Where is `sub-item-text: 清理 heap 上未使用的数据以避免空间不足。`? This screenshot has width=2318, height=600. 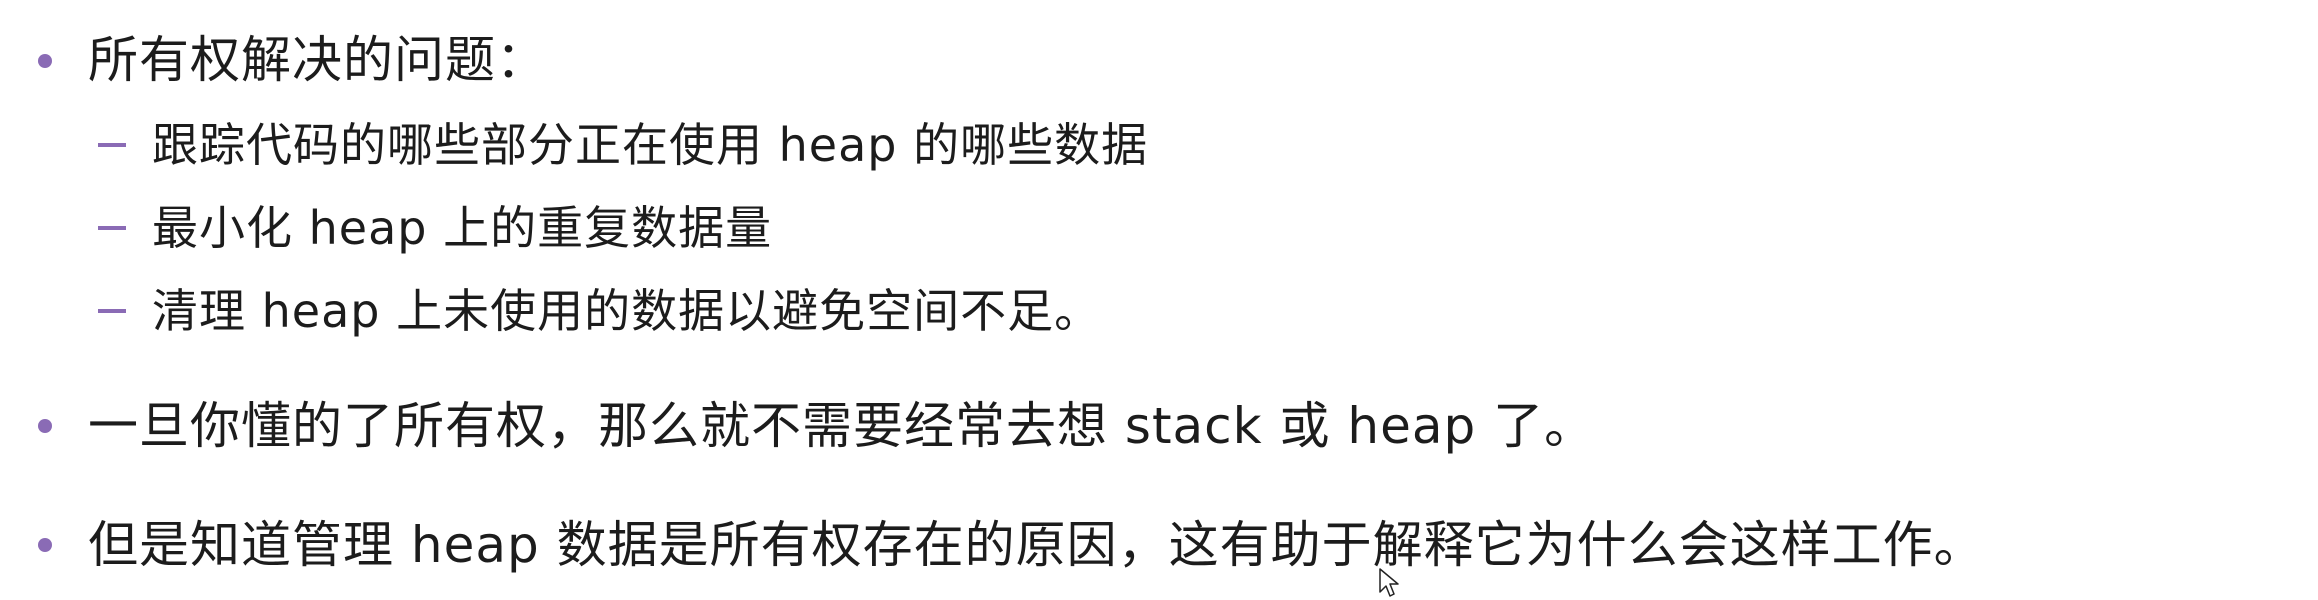
sub-item-text: 清理 heap 上未使用的数据以避免空间不足。 is located at coordinates (627, 311).